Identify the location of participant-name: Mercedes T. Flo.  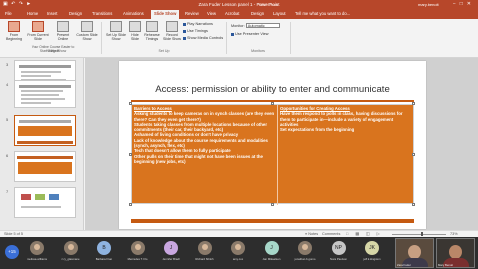
(137, 259).